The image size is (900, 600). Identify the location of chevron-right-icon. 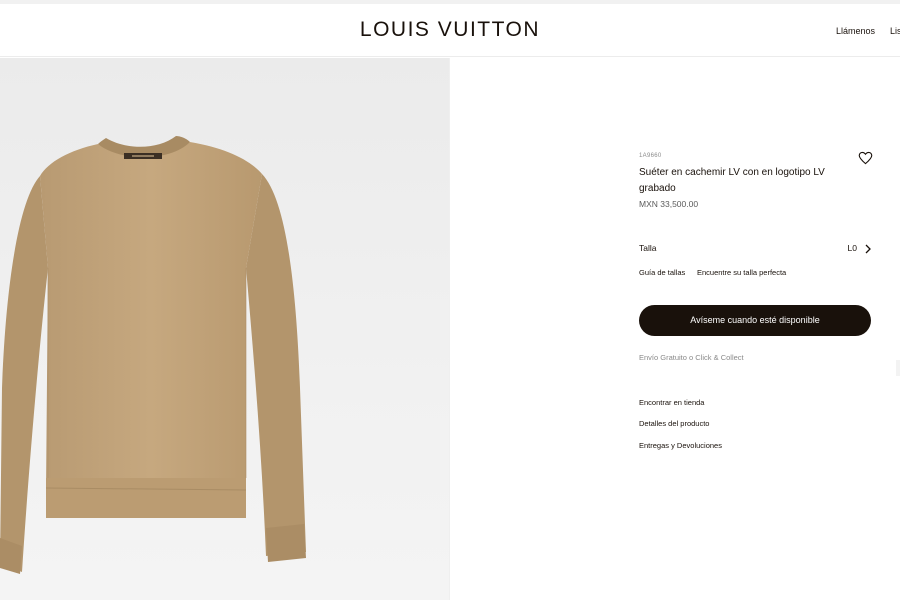
(868, 248).